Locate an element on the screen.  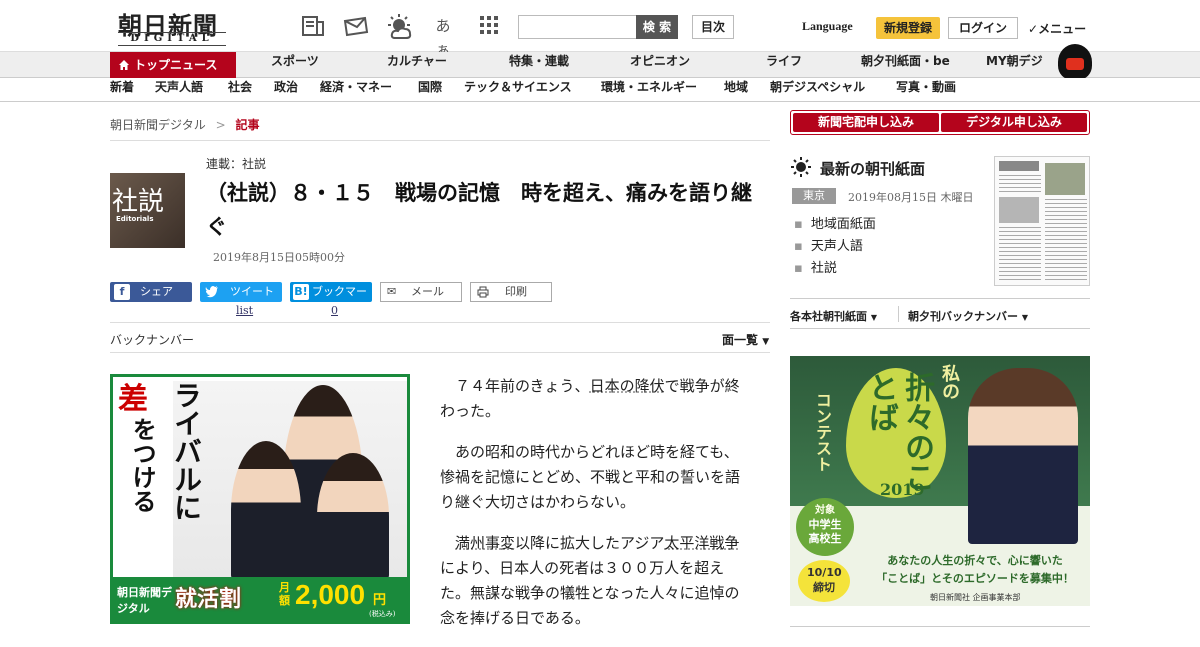
nav-top-news: トップニュース is located at coordinates (173, 65).